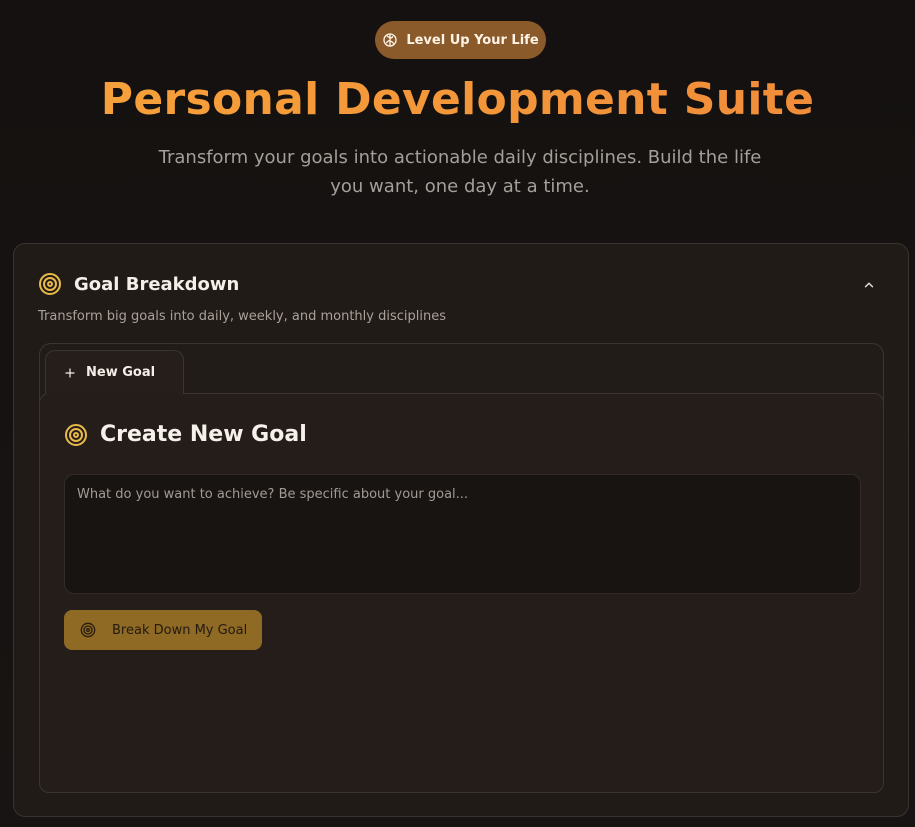  I want to click on card-header: Goal Breakdown, so click(138, 284).